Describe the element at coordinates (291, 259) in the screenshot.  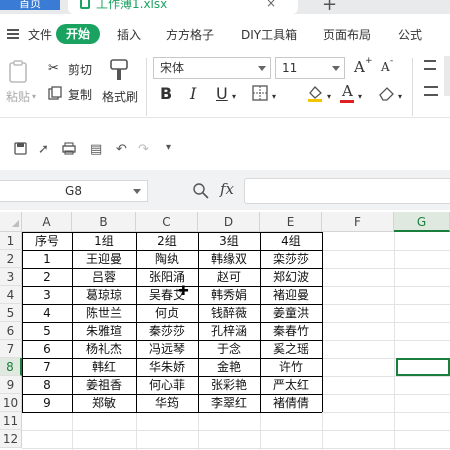
I see `cell-e2: 栾莎莎` at that location.